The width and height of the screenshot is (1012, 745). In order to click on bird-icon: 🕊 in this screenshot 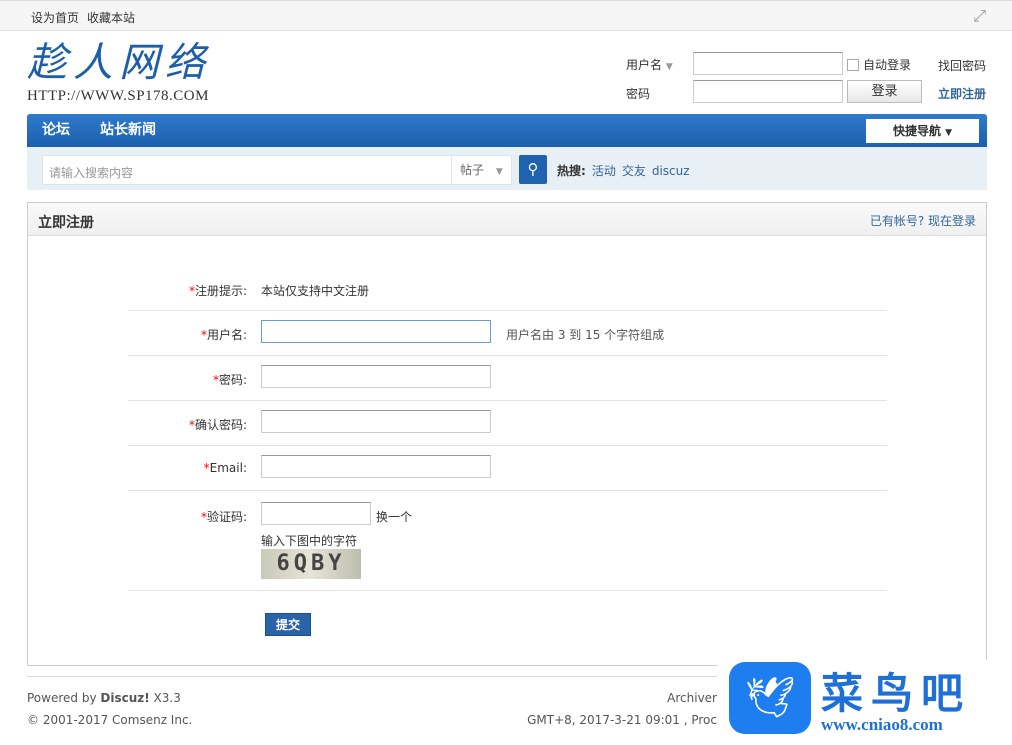, I will do `click(770, 698)`.